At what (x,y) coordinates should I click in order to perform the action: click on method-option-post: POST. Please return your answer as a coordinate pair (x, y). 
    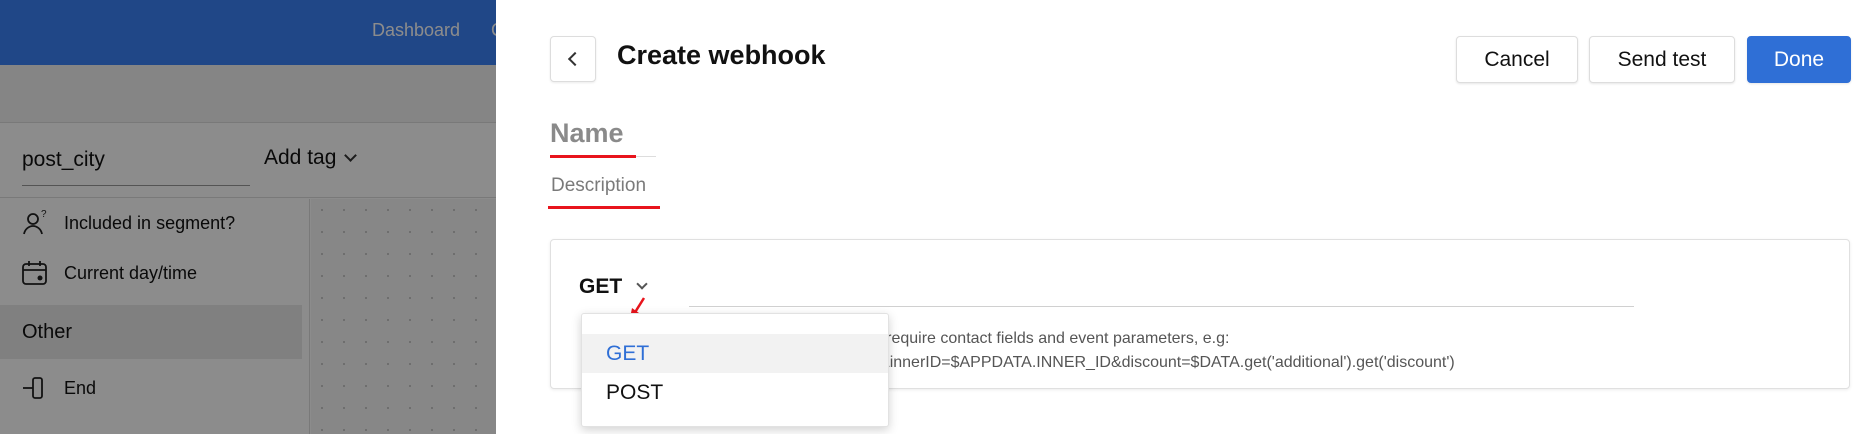
    Looking at the image, I should click on (735, 392).